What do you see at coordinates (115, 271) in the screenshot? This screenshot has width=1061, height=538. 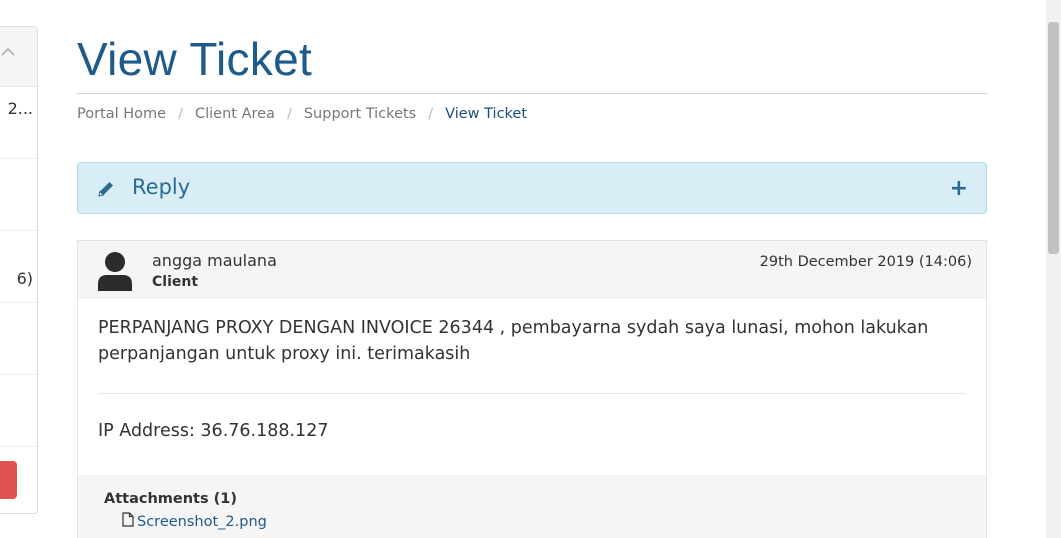 I see `user-avatar-icon` at bounding box center [115, 271].